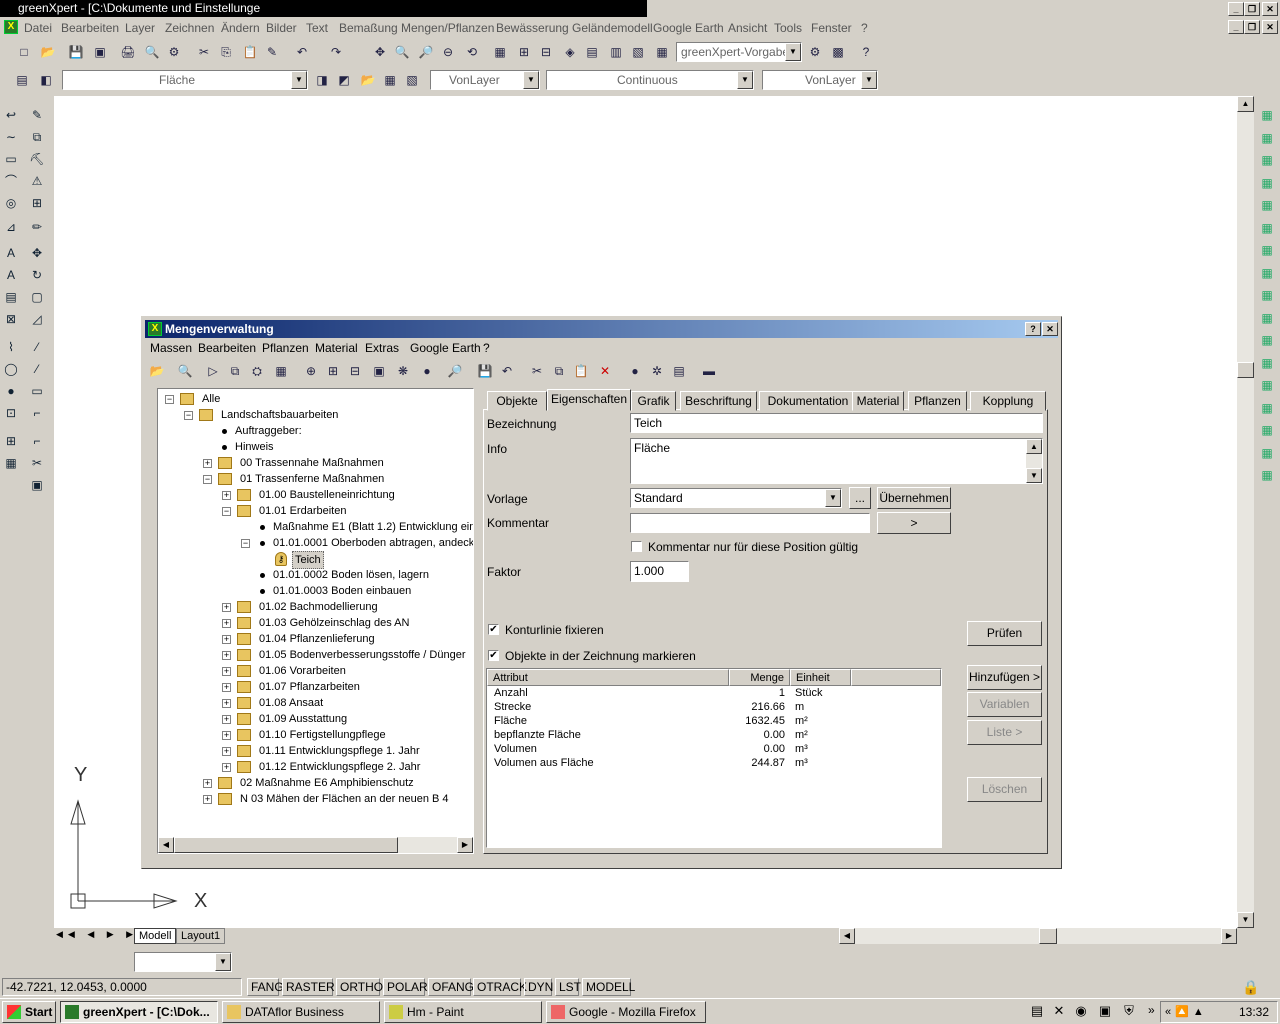 This screenshot has height=1024, width=1280. What do you see at coordinates (403, 371) in the screenshot?
I see `plant-icon: ❋` at bounding box center [403, 371].